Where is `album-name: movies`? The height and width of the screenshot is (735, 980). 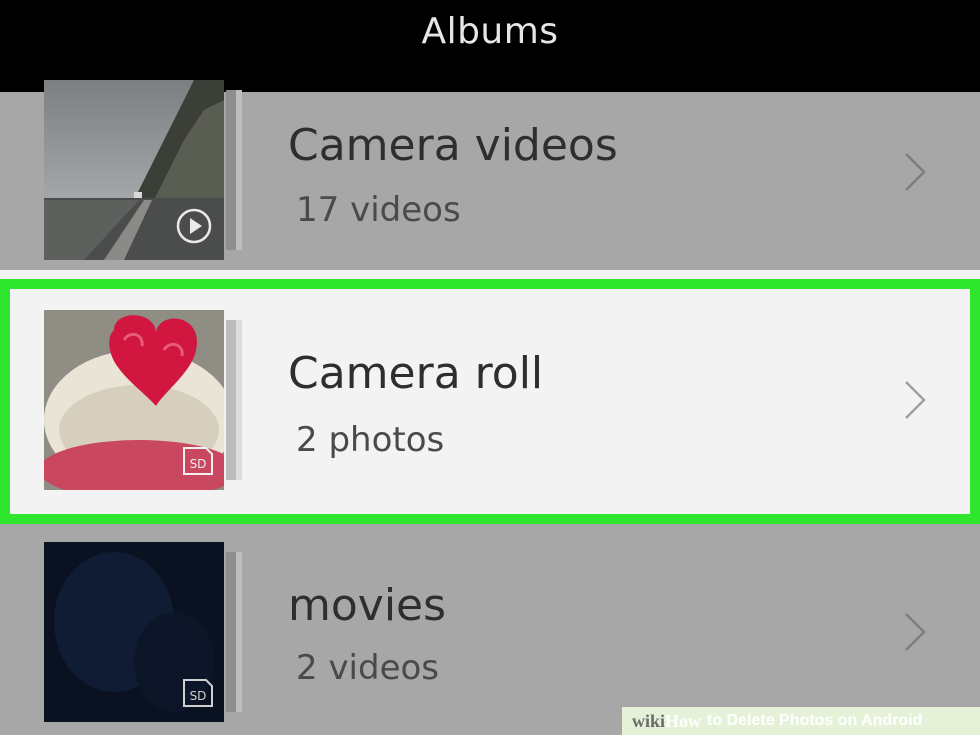 album-name: movies is located at coordinates (367, 605).